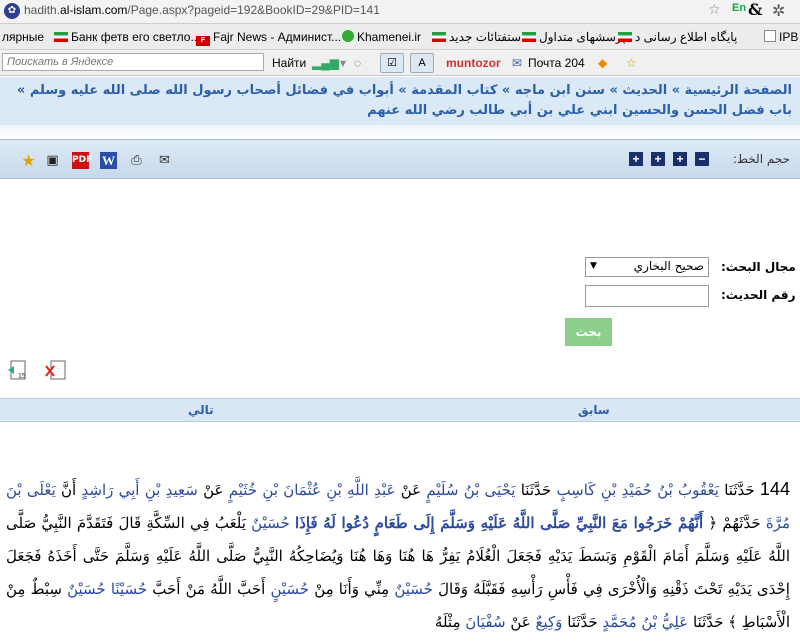  What do you see at coordinates (702, 159) in the screenshot?
I see `font-decrease-button: −` at bounding box center [702, 159].